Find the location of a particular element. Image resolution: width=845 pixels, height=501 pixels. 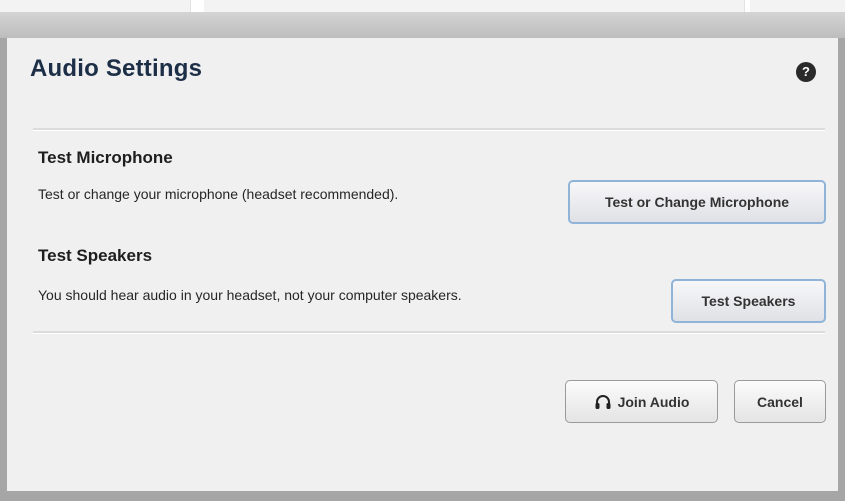

cancel-button: Cancel is located at coordinates (780, 401).